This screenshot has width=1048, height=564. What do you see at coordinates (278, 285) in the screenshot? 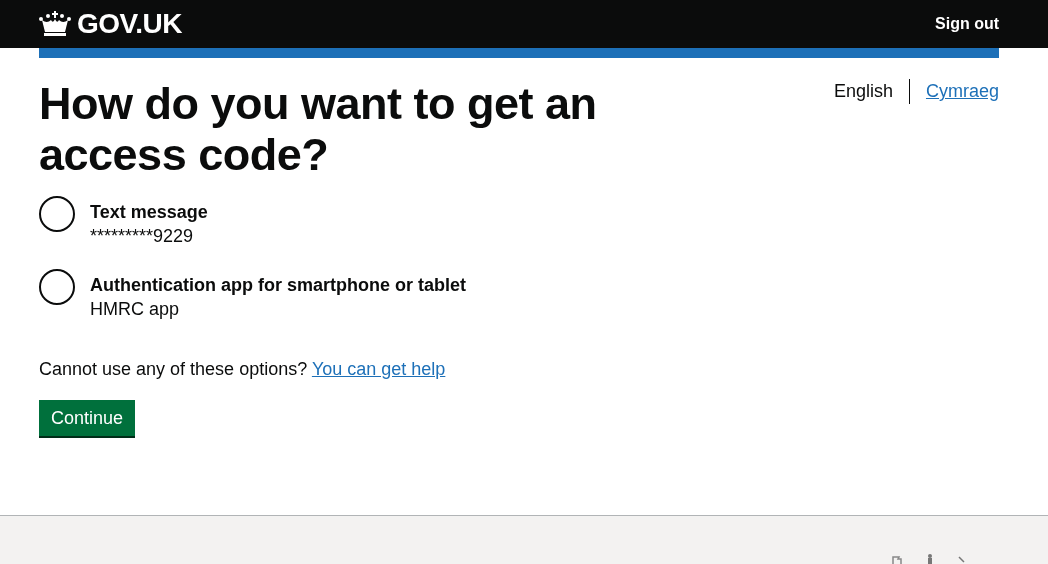
I see `option-label: Authentication app for smartphone or tablet` at bounding box center [278, 285].